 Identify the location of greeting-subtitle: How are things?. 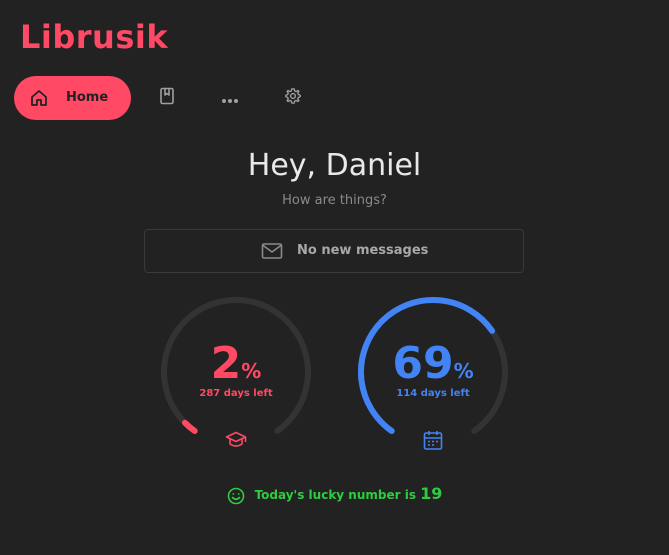
(334, 200).